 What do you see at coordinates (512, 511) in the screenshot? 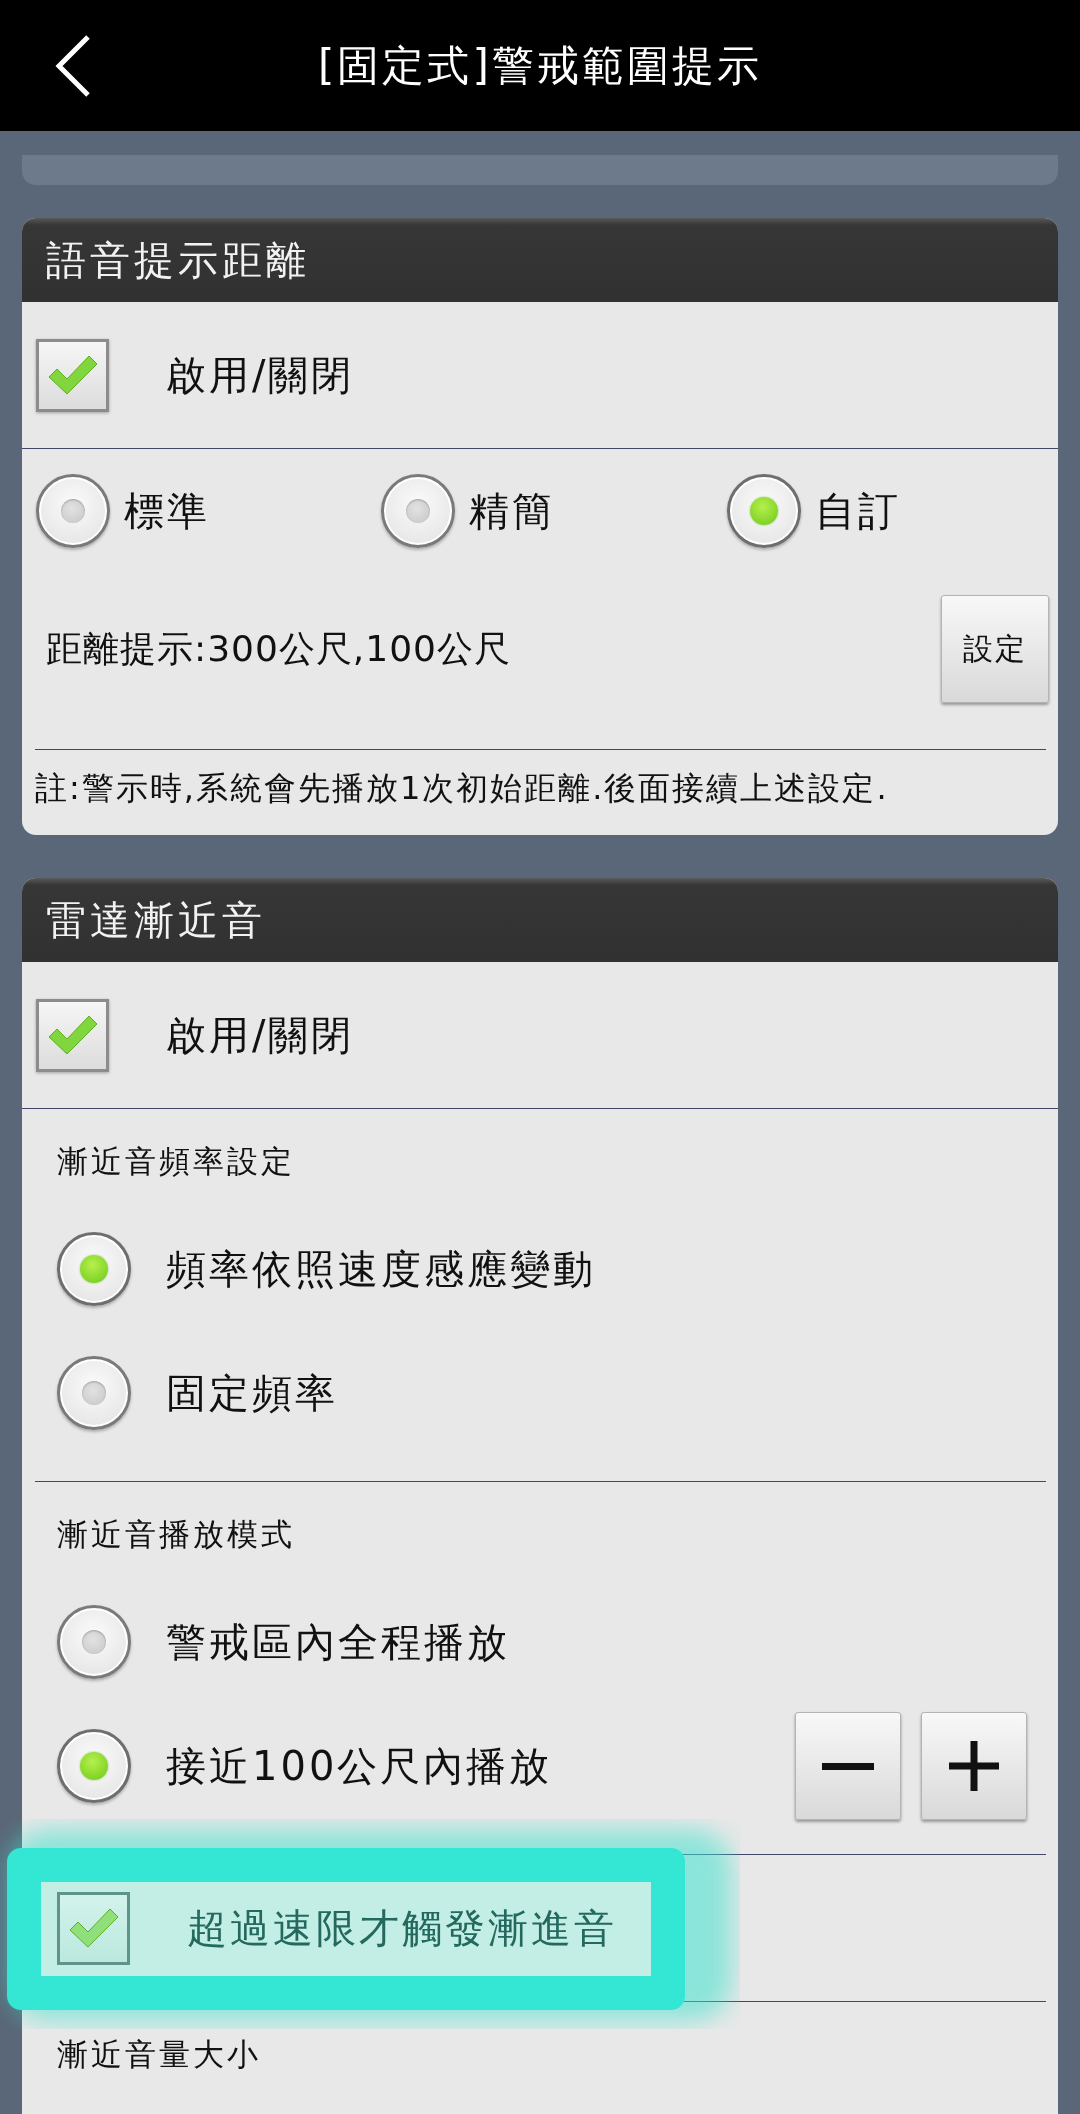
I see `radio-label: 精簡` at bounding box center [512, 511].